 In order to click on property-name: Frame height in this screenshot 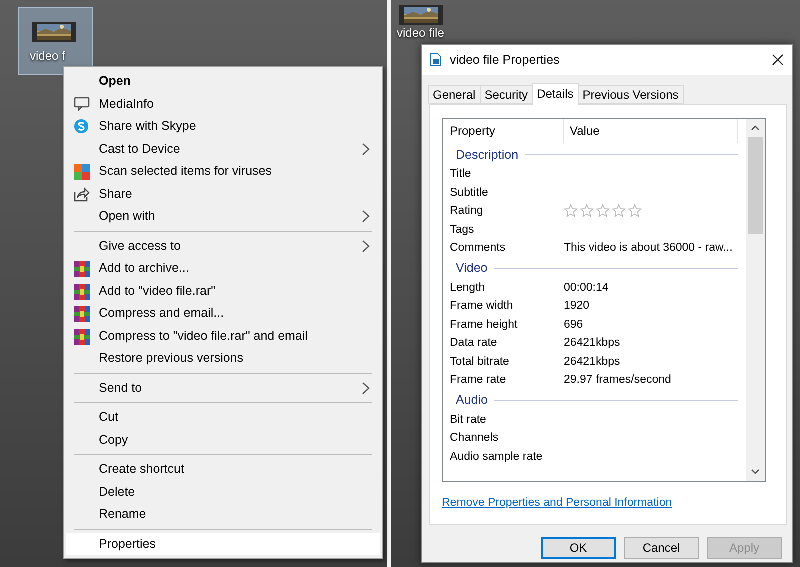, I will do `click(484, 324)`.